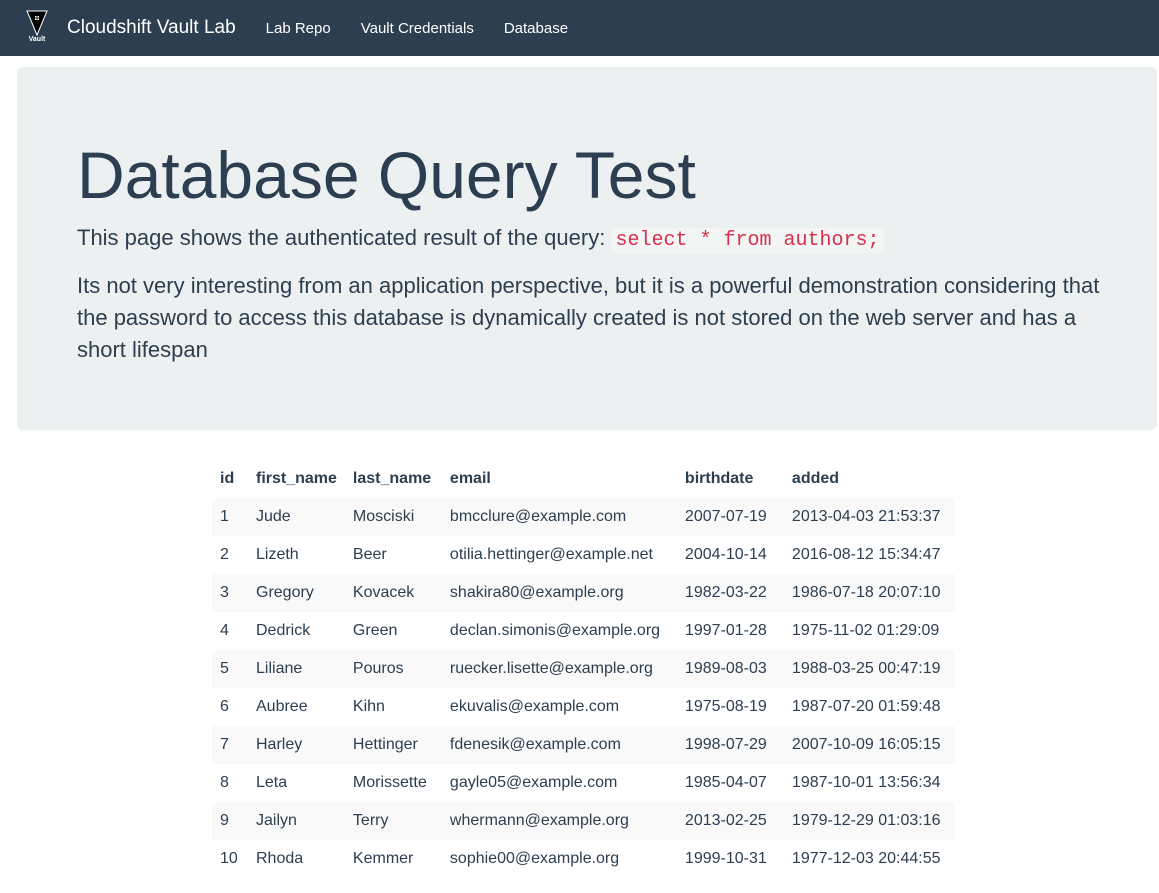 The height and width of the screenshot is (893, 1159). I want to click on vault-logo: Vault, so click(37, 28).